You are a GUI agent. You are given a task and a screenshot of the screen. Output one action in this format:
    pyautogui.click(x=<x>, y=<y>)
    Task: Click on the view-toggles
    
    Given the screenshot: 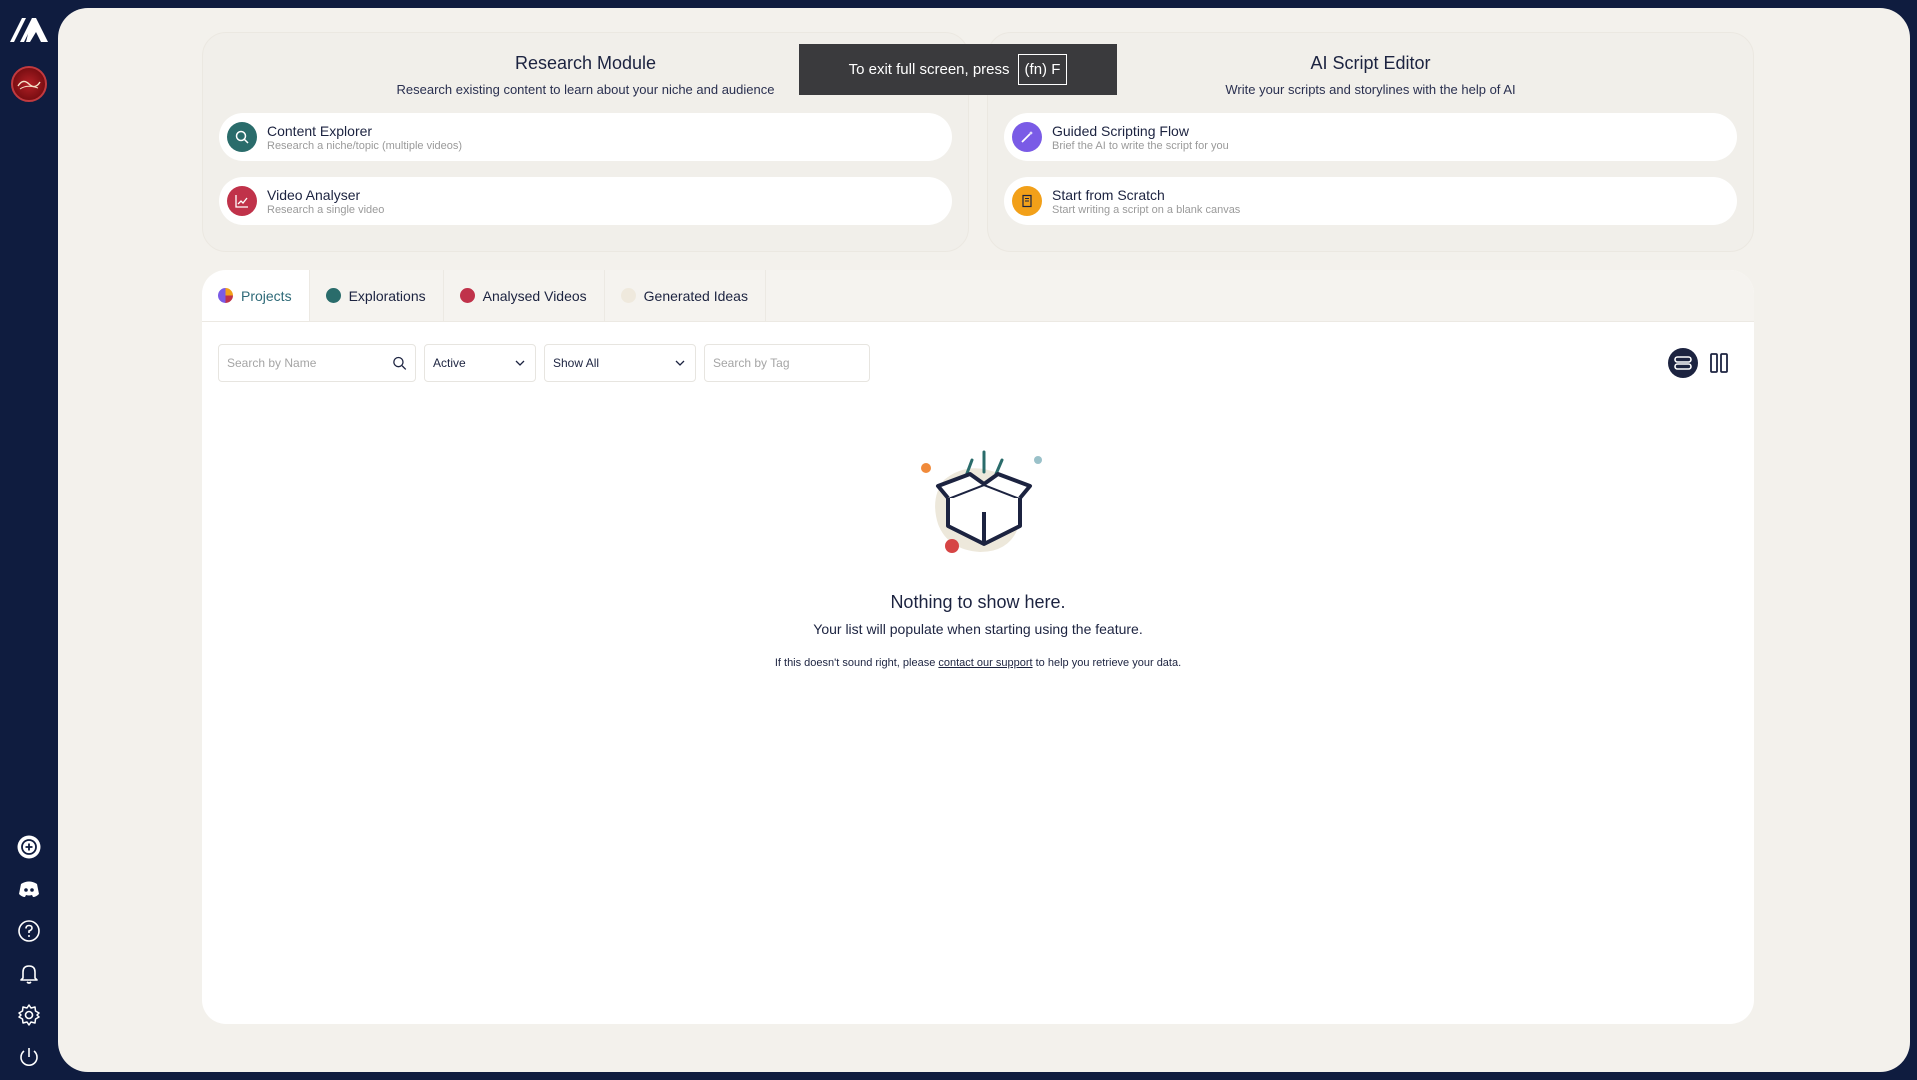 What is the action you would take?
    pyautogui.click(x=1701, y=363)
    